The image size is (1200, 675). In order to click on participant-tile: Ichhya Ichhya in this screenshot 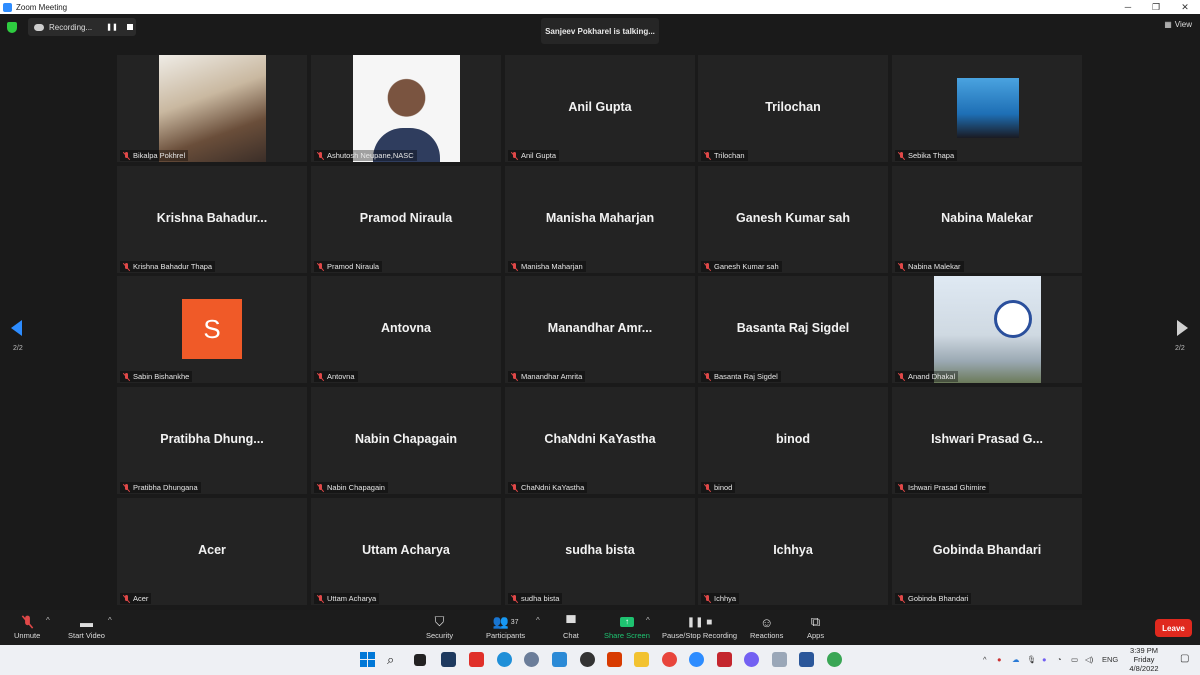, I will do `click(793, 551)`.